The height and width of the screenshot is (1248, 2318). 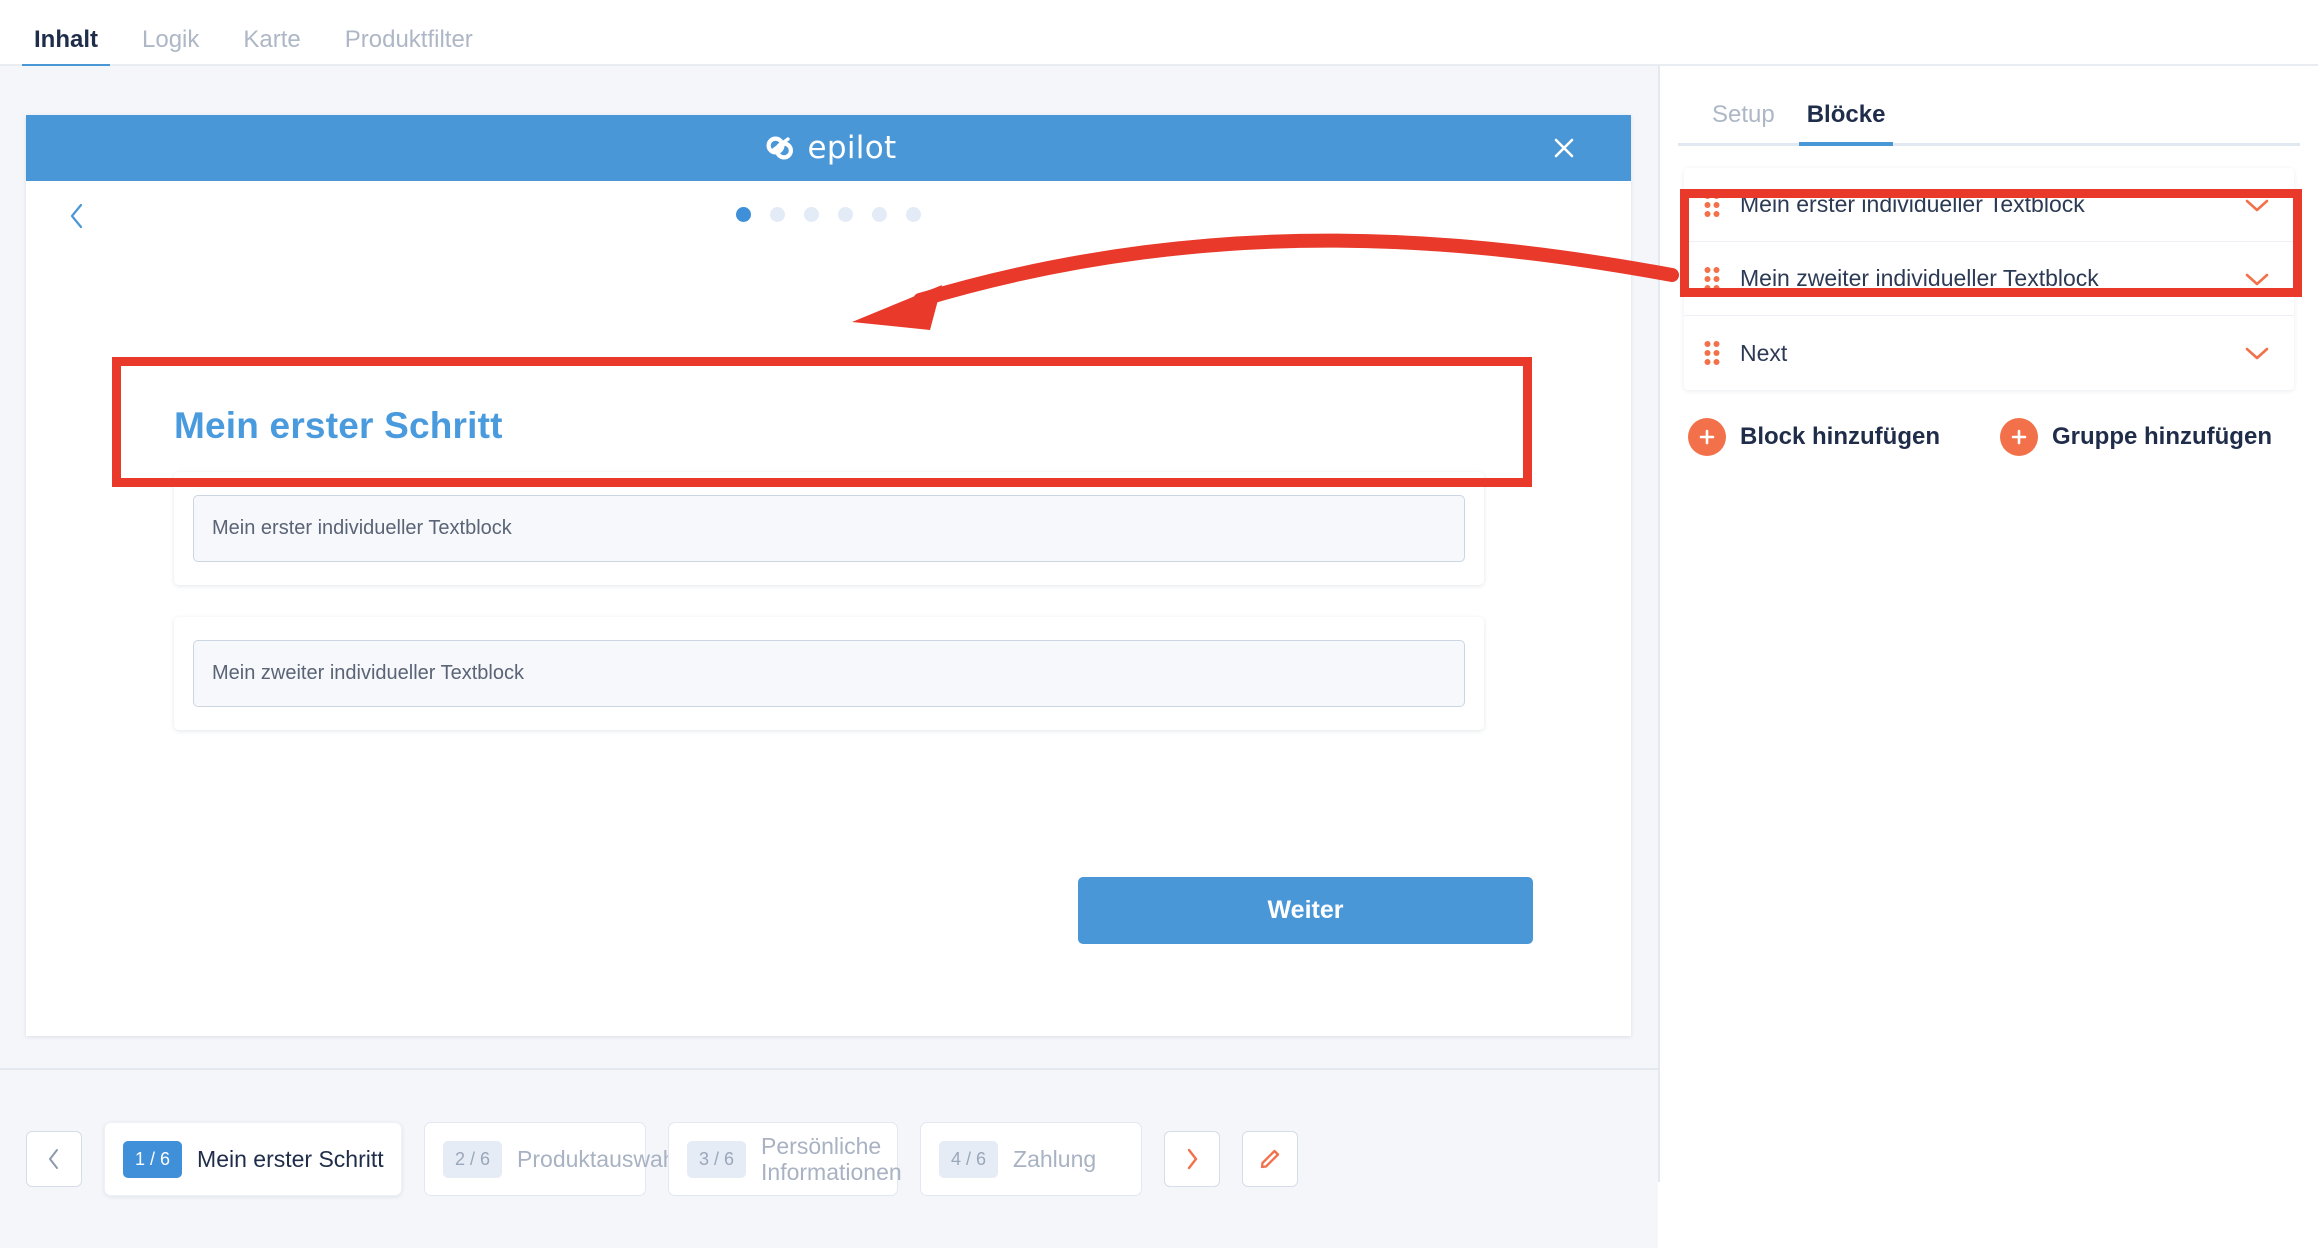 What do you see at coordinates (1989, 106) in the screenshot?
I see `sidebar-tab-bar: Setup Blöcke` at bounding box center [1989, 106].